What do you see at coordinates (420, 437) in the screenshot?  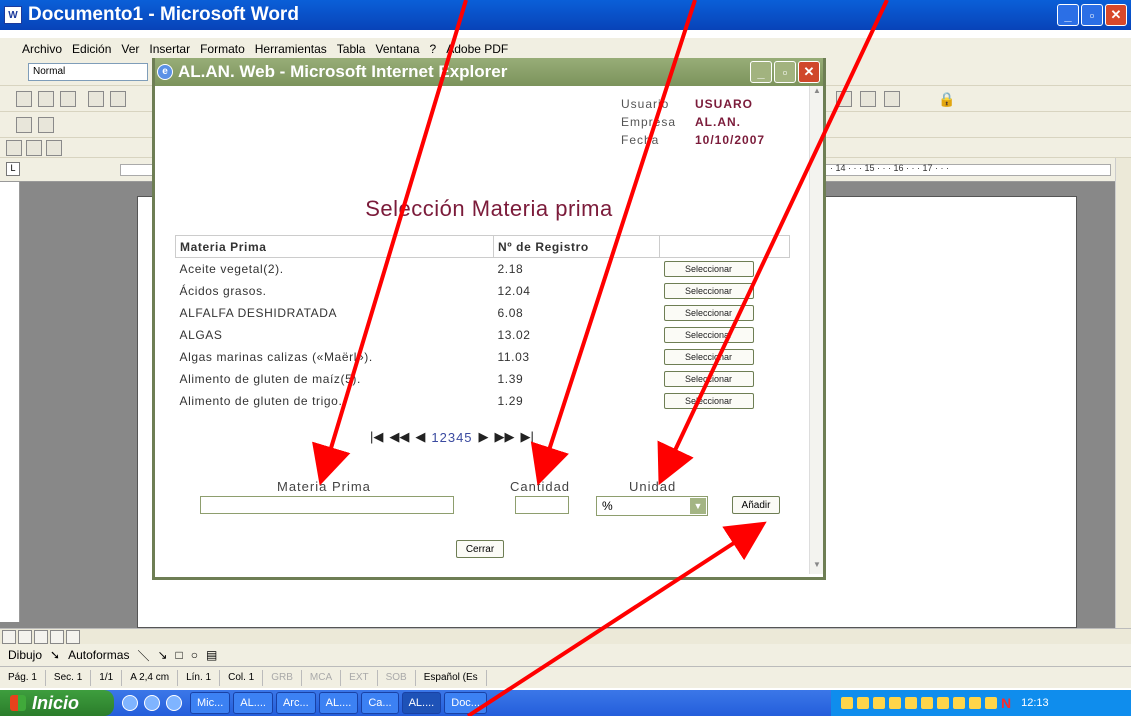 I see `prev-page-icon: ◀` at bounding box center [420, 437].